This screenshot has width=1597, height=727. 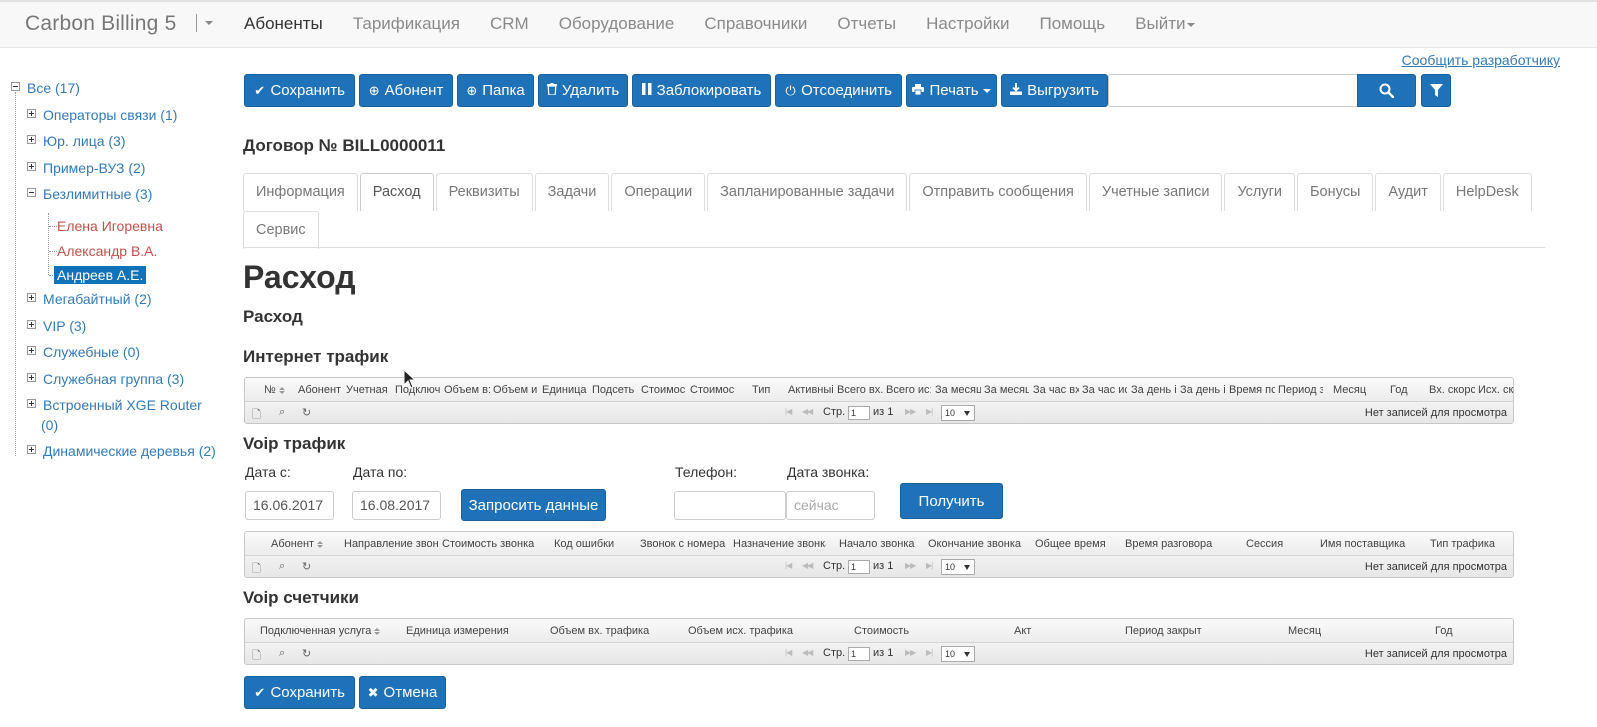 I want to click on column-header: За месяц, so click(x=1006, y=389).